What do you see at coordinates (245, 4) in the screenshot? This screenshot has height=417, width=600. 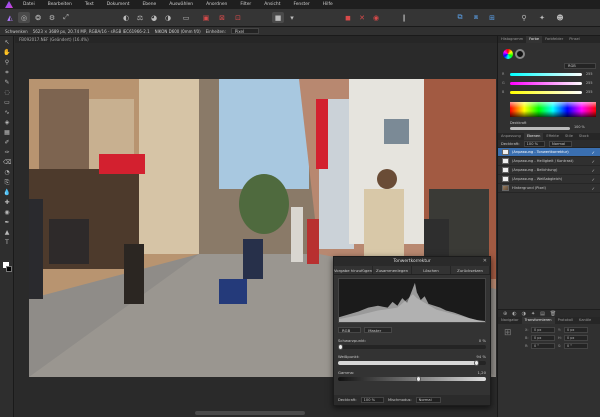 I see `menu-item-filter: Filter` at bounding box center [245, 4].